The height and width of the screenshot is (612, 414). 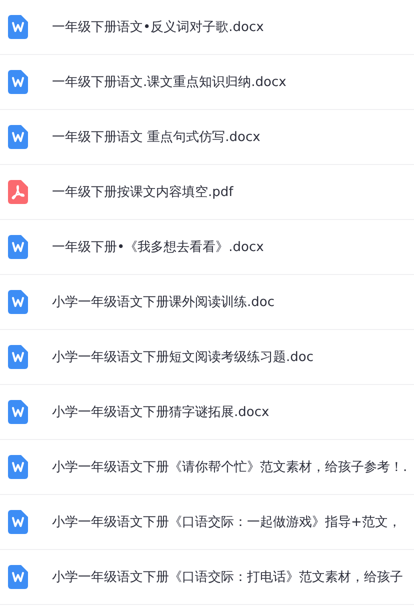 I want to click on file-row: 一年级下册•《我多想去看看》.docx, so click(x=207, y=247).